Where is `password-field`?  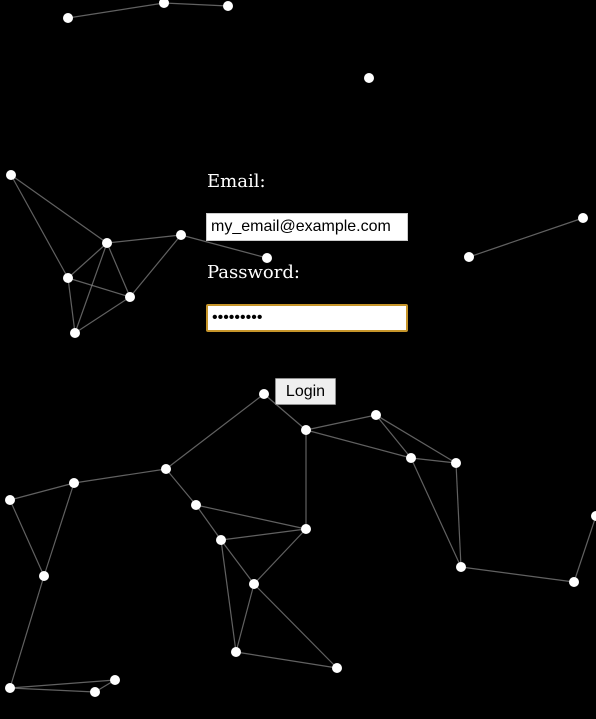
password-field is located at coordinates (307, 318).